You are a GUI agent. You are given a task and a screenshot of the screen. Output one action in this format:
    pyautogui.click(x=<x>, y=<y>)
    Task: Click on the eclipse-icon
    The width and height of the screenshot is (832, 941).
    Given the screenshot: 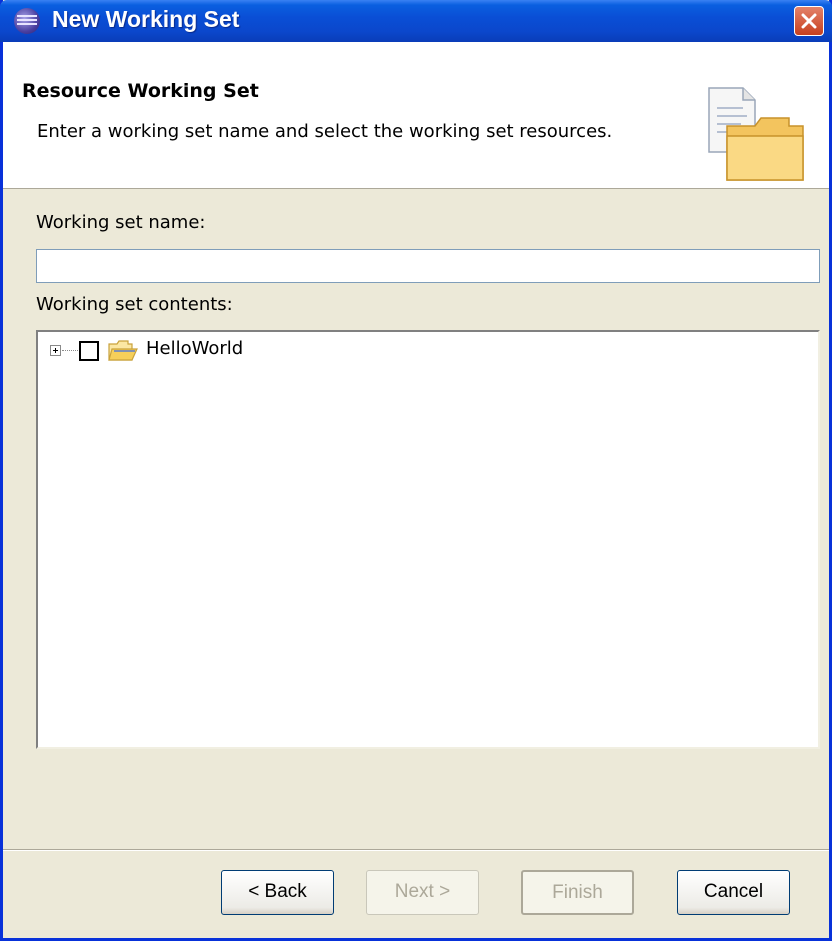 What is the action you would take?
    pyautogui.click(x=27, y=21)
    